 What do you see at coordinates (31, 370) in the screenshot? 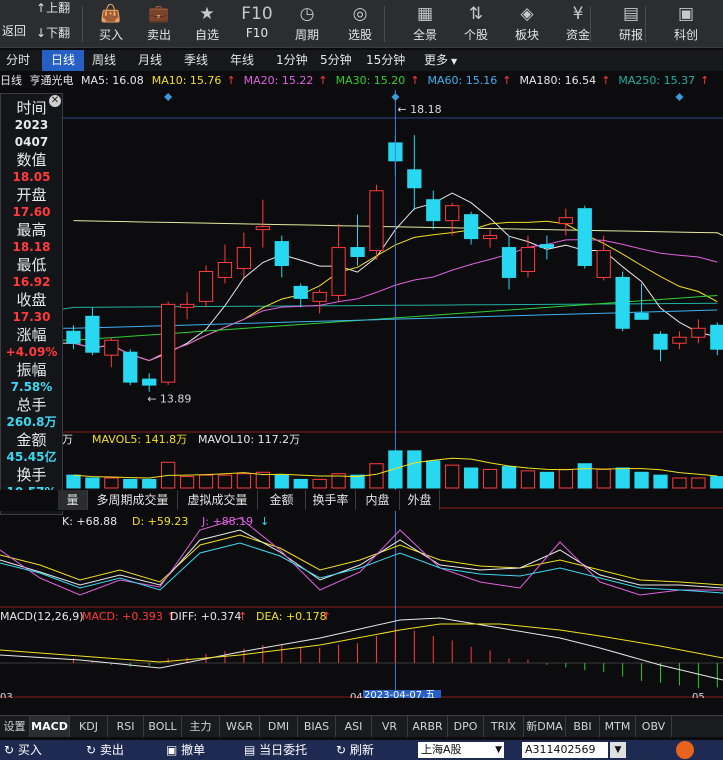
I see `info-key: 振幅` at bounding box center [31, 370].